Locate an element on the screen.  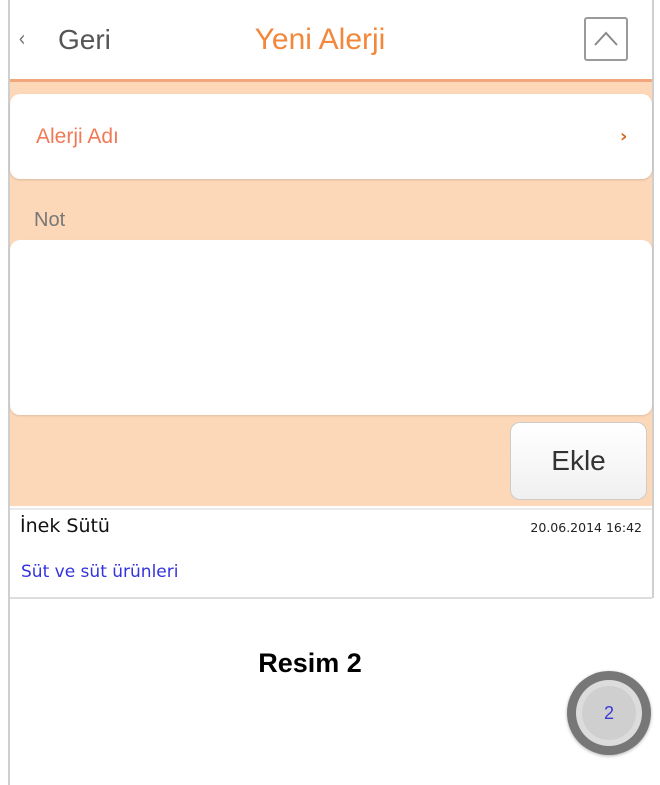
allergy-item-date: 20.06.2014 16:42 is located at coordinates (586, 527).